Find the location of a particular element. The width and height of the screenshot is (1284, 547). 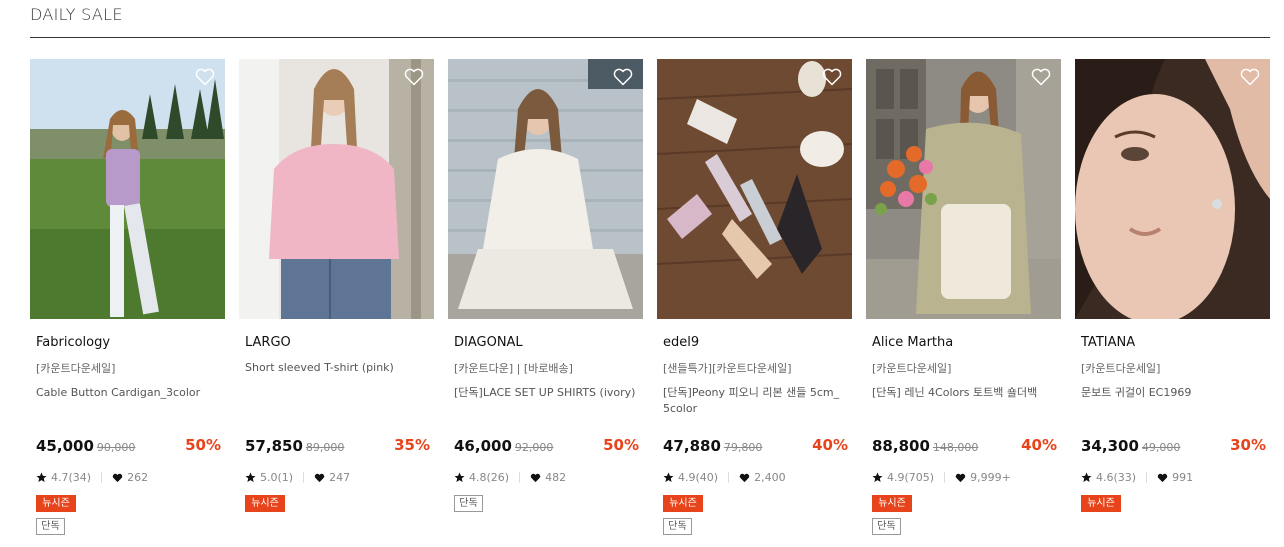

product-name: [단독] 레닌 4Colors 토트백 숄더백 is located at coordinates (965, 393).